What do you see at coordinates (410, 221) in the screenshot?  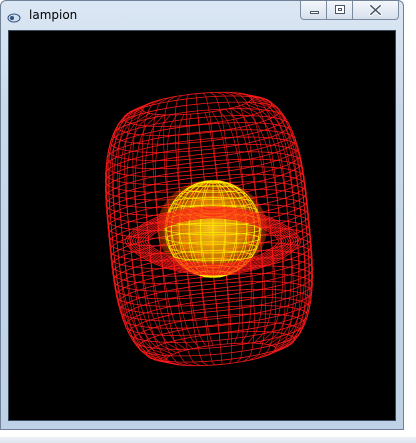 I see `desktop-background` at bounding box center [410, 221].